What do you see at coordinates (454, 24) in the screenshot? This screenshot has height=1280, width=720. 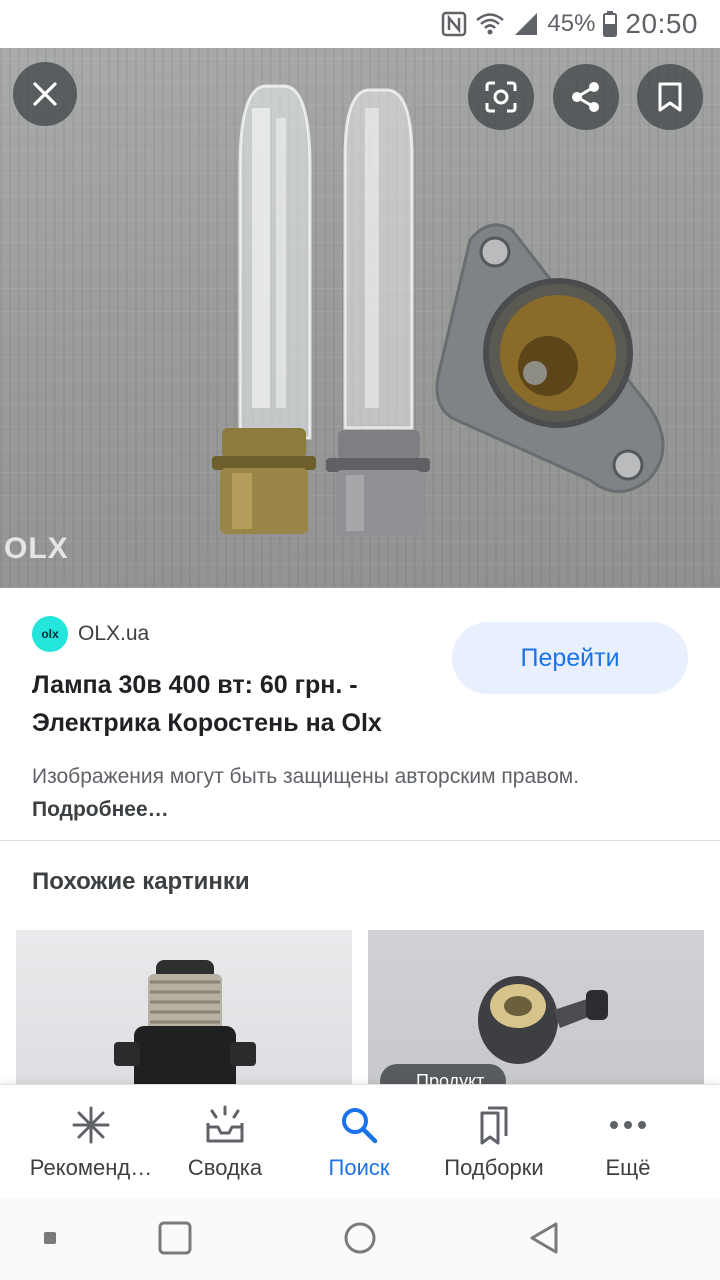 I see `nfc-icon` at bounding box center [454, 24].